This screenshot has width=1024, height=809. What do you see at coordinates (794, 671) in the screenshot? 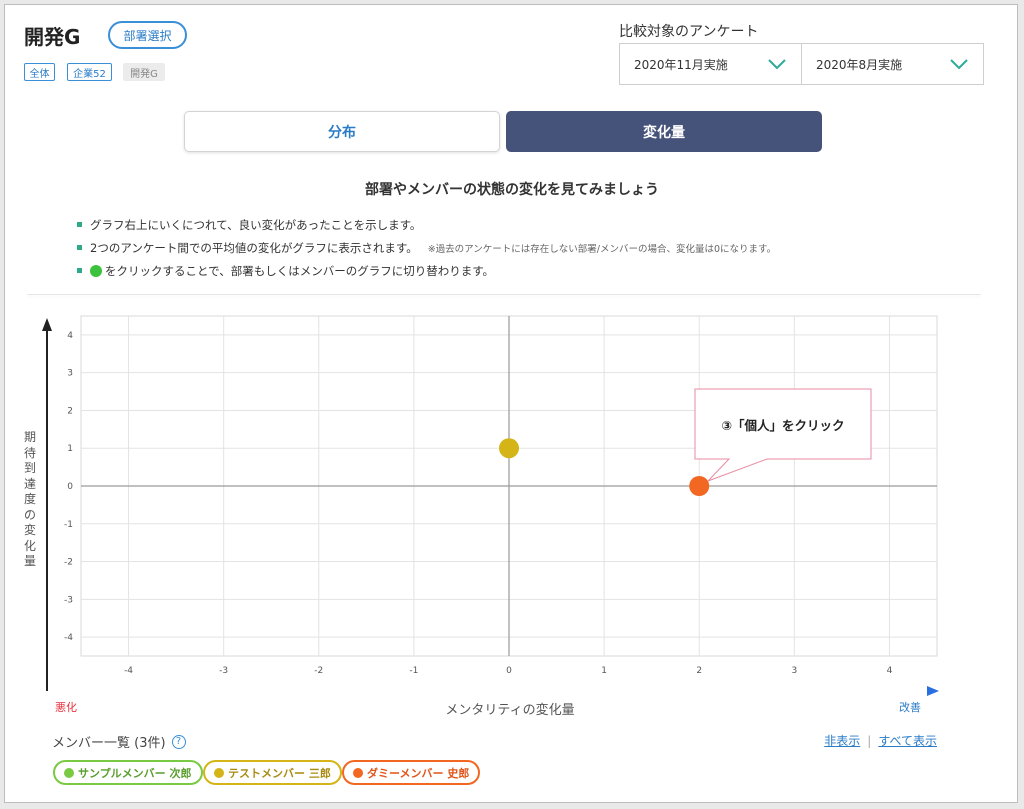
I see `x-tick-label: 3` at bounding box center [794, 671].